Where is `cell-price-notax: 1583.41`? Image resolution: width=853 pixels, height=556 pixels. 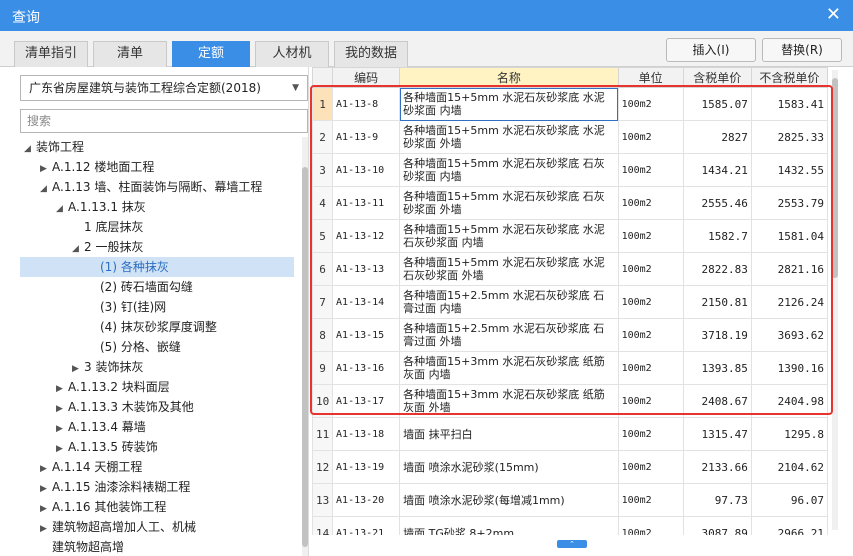 cell-price-notax: 1583.41 is located at coordinates (789, 104).